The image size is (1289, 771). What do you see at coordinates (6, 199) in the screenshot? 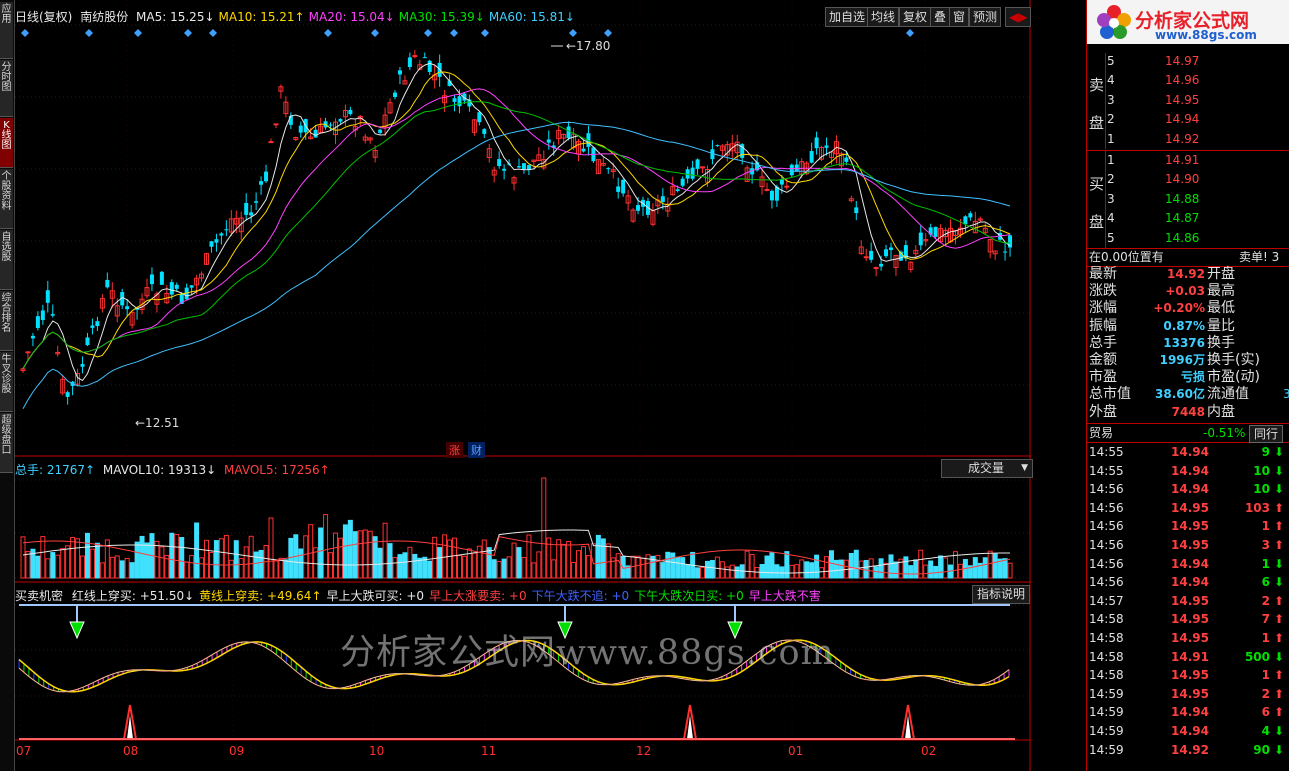
I see `left-tab-3: 个股资料` at bounding box center [6, 199].